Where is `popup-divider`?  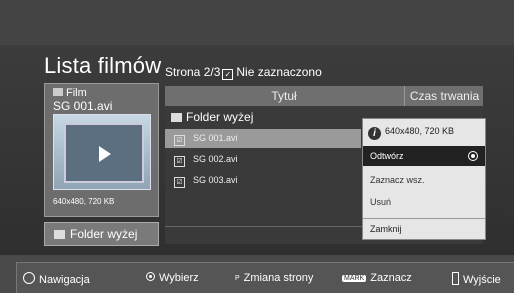
popup-divider is located at coordinates (424, 218).